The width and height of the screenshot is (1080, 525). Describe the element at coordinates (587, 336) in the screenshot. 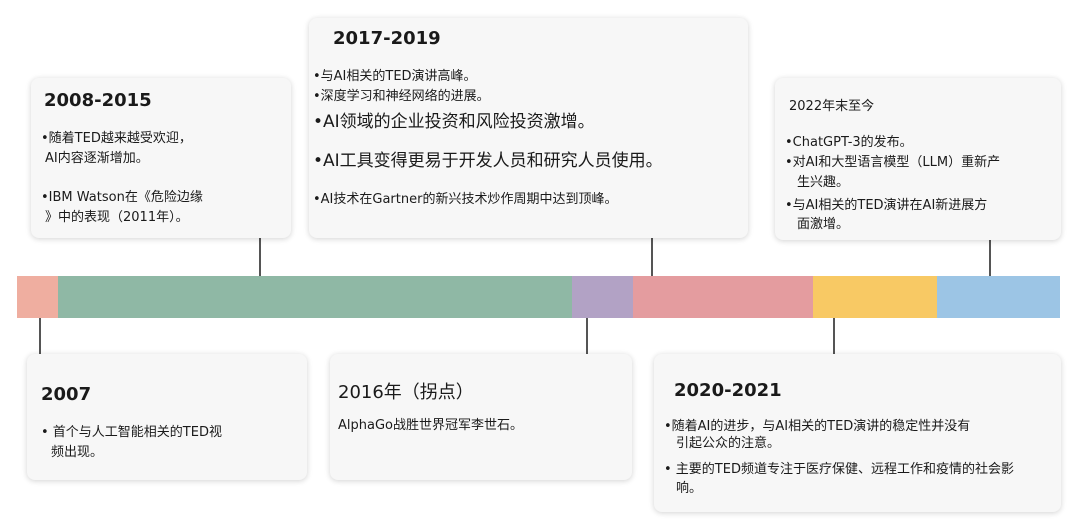

I see `connector-2016` at that location.